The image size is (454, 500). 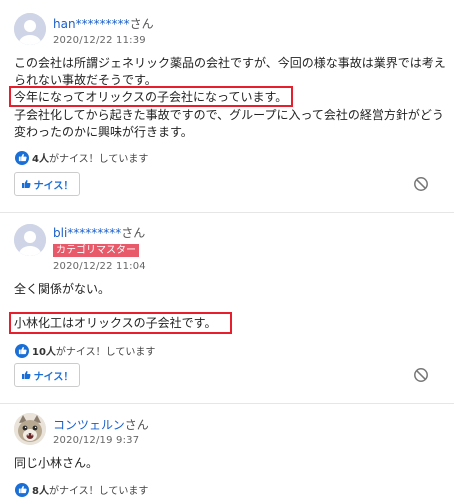 I want to click on username: han*********さん, so click(x=103, y=23).